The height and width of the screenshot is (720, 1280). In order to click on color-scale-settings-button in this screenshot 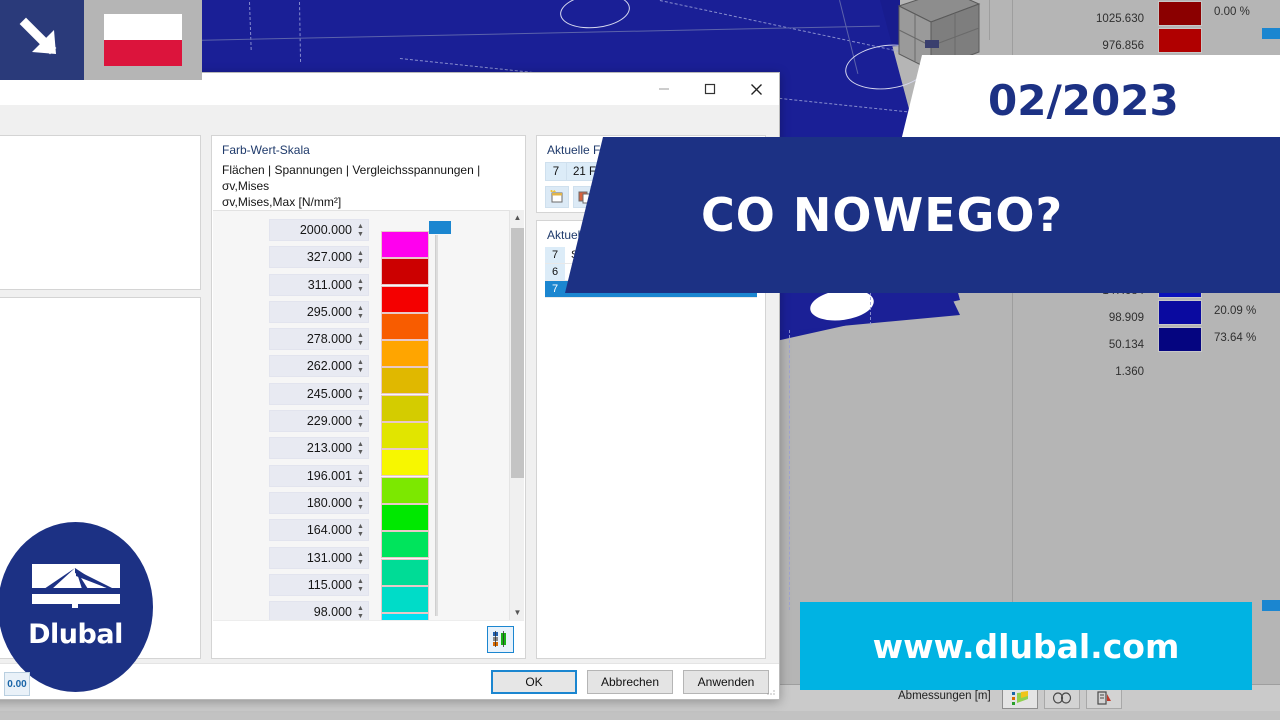, I will do `click(500, 639)`.